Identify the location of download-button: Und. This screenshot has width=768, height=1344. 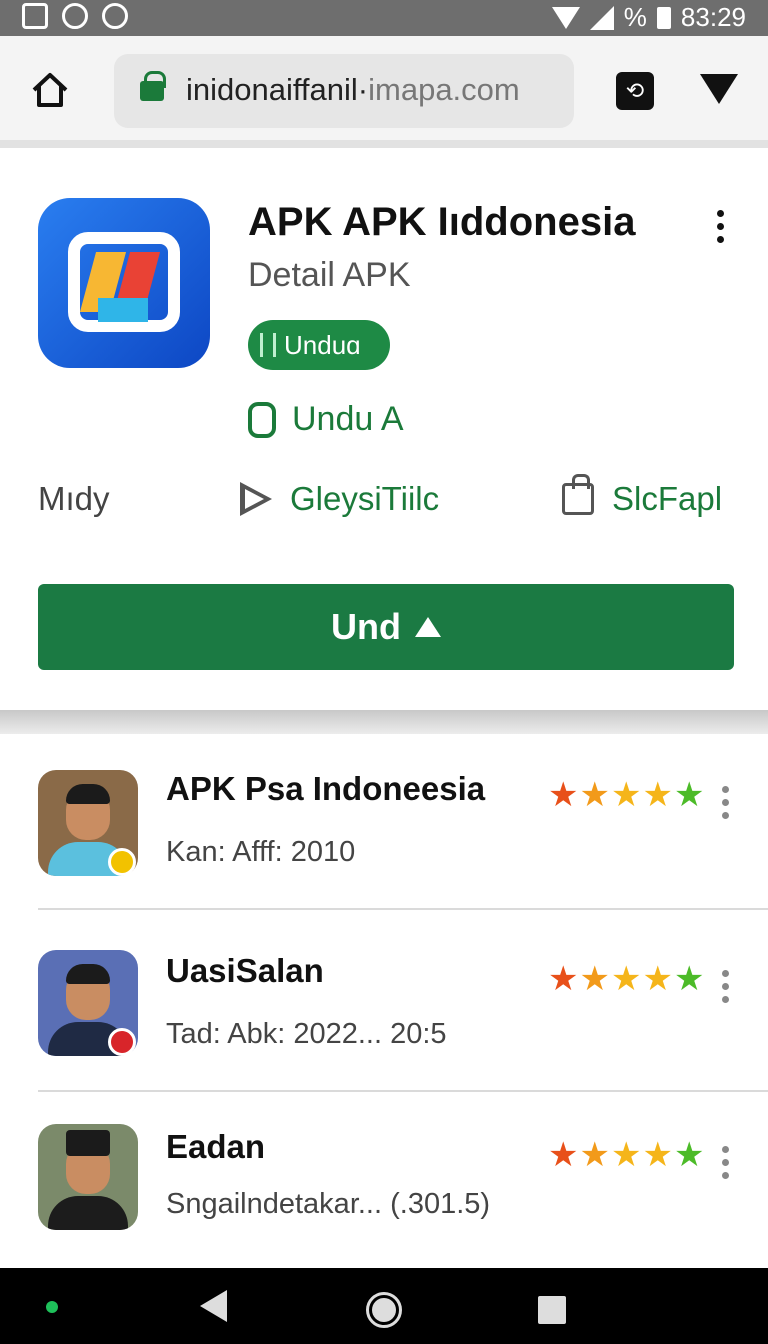
(386, 627).